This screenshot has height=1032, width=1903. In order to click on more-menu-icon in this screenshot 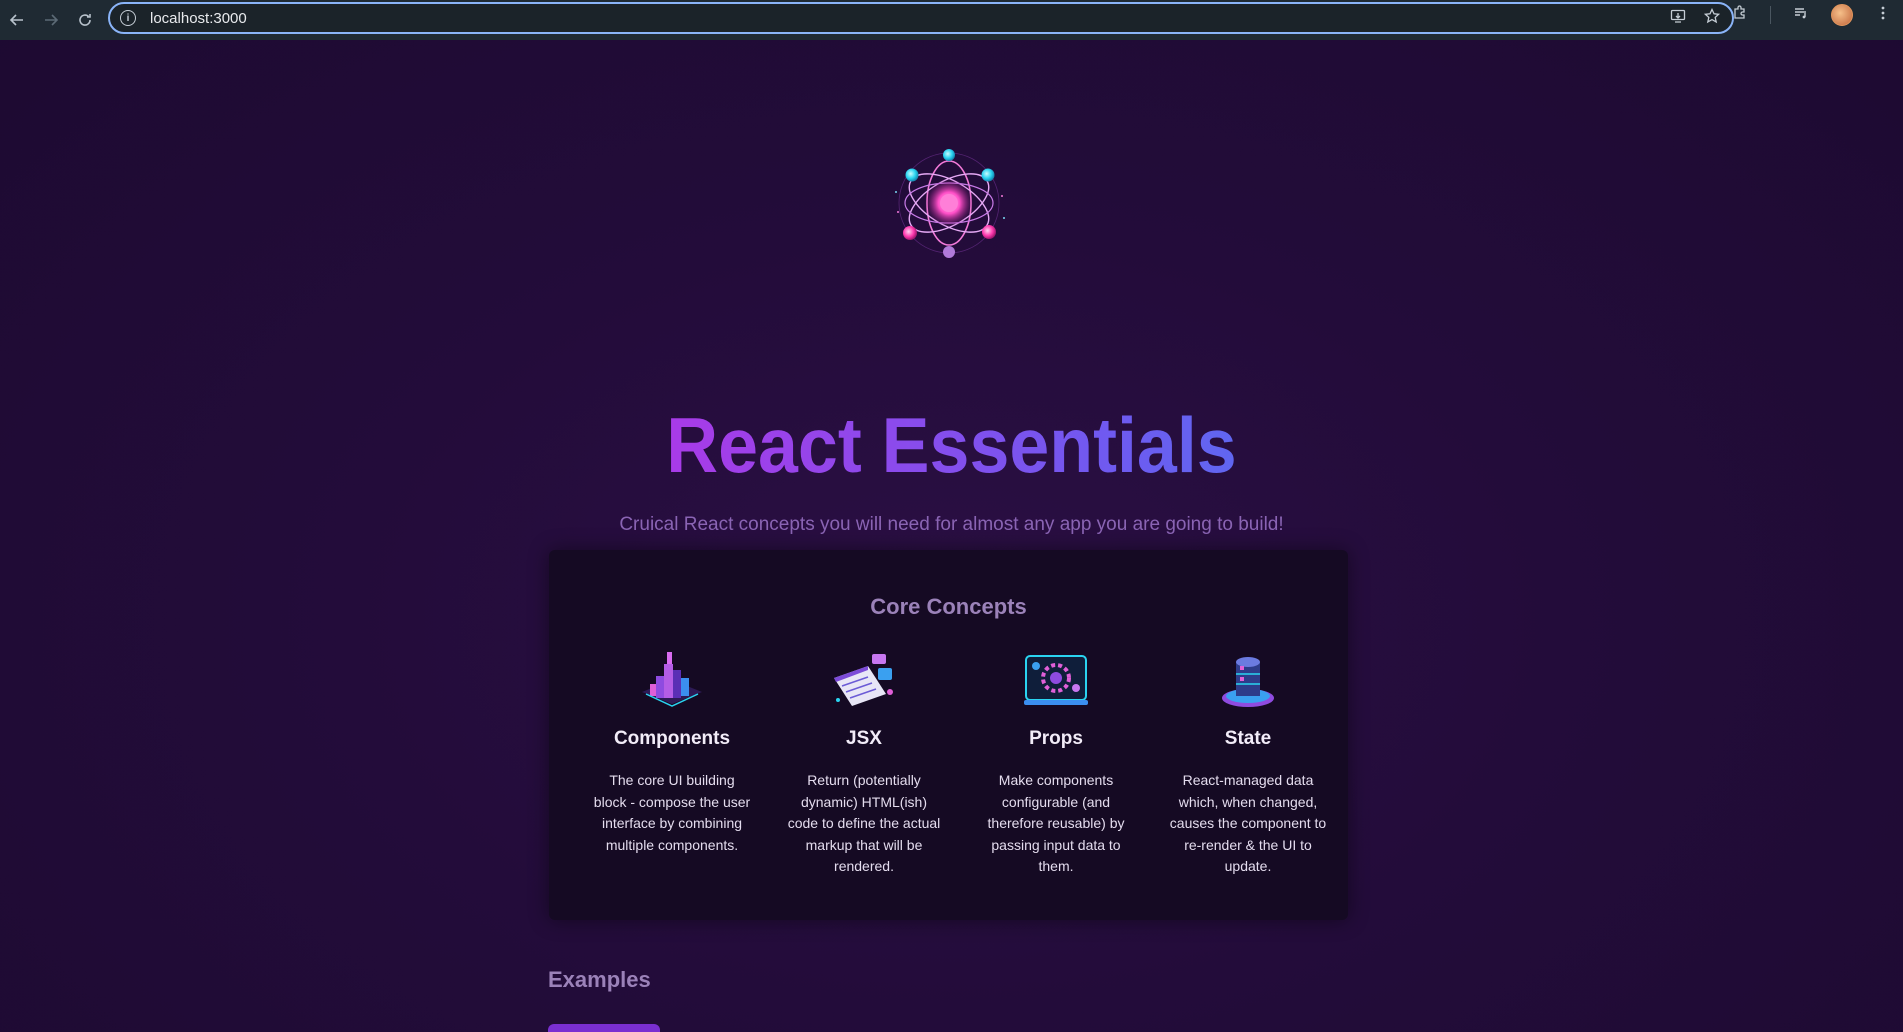, I will do `click(1883, 15)`.